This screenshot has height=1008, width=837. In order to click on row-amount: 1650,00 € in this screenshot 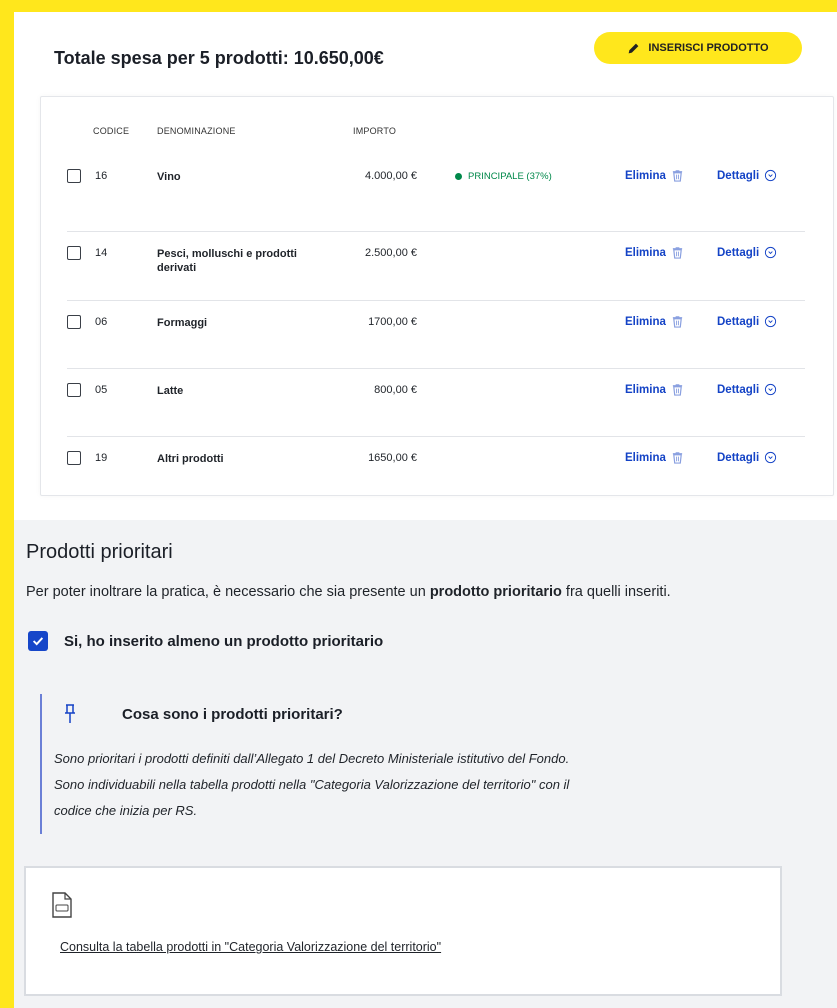, I will do `click(392, 458)`.